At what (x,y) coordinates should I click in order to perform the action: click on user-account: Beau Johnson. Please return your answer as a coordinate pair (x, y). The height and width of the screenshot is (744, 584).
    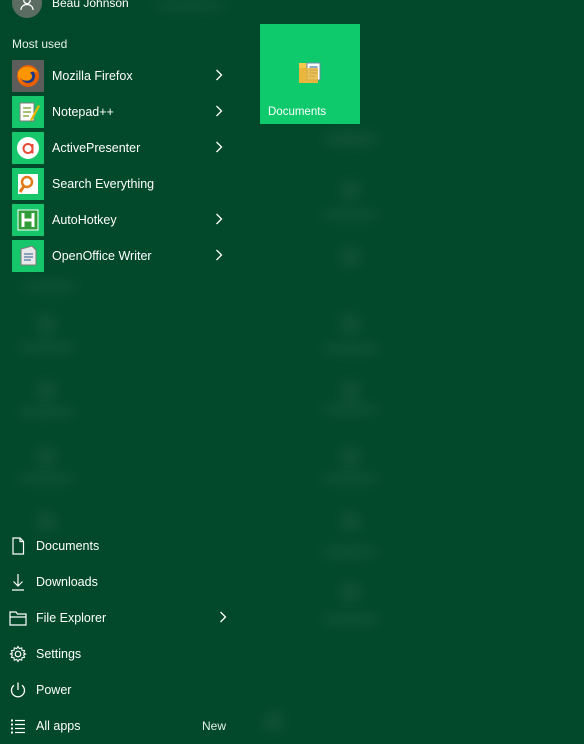
    Looking at the image, I should click on (70, 9).